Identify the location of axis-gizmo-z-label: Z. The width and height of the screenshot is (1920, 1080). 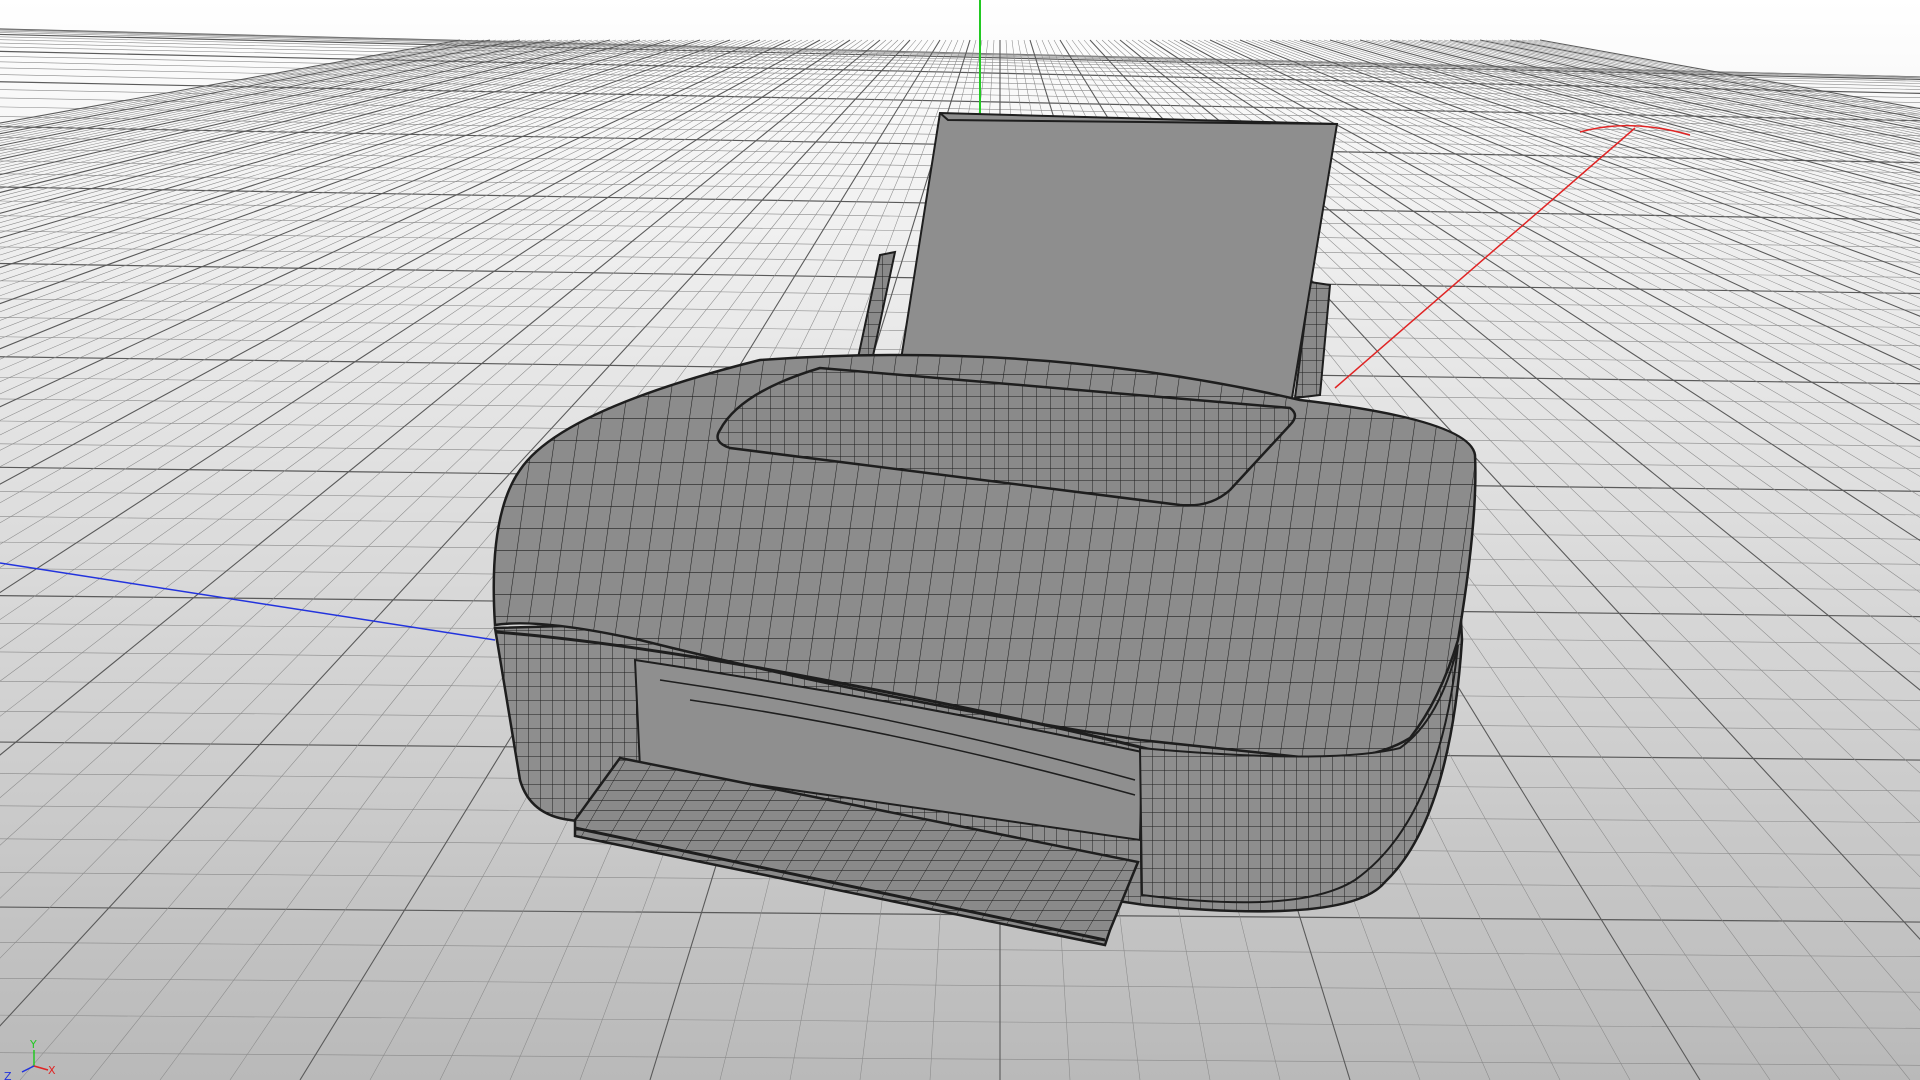
(8, 1075).